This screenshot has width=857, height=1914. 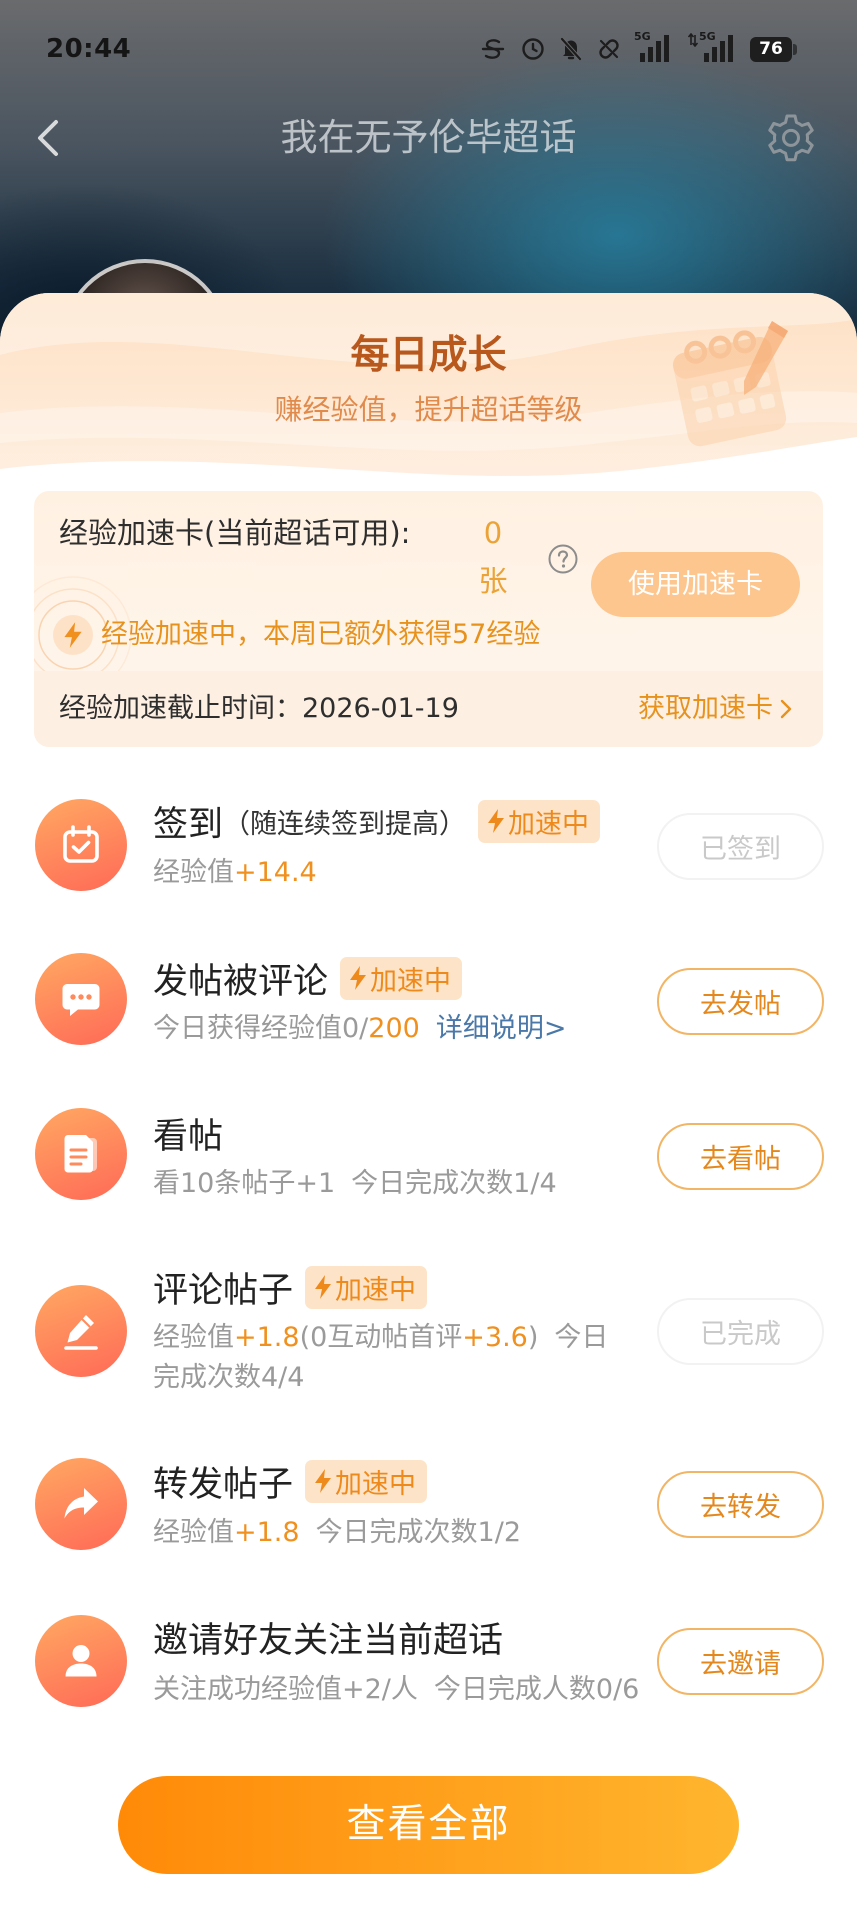 What do you see at coordinates (740, 1661) in the screenshot?
I see `go-invite-button: 去邀请` at bounding box center [740, 1661].